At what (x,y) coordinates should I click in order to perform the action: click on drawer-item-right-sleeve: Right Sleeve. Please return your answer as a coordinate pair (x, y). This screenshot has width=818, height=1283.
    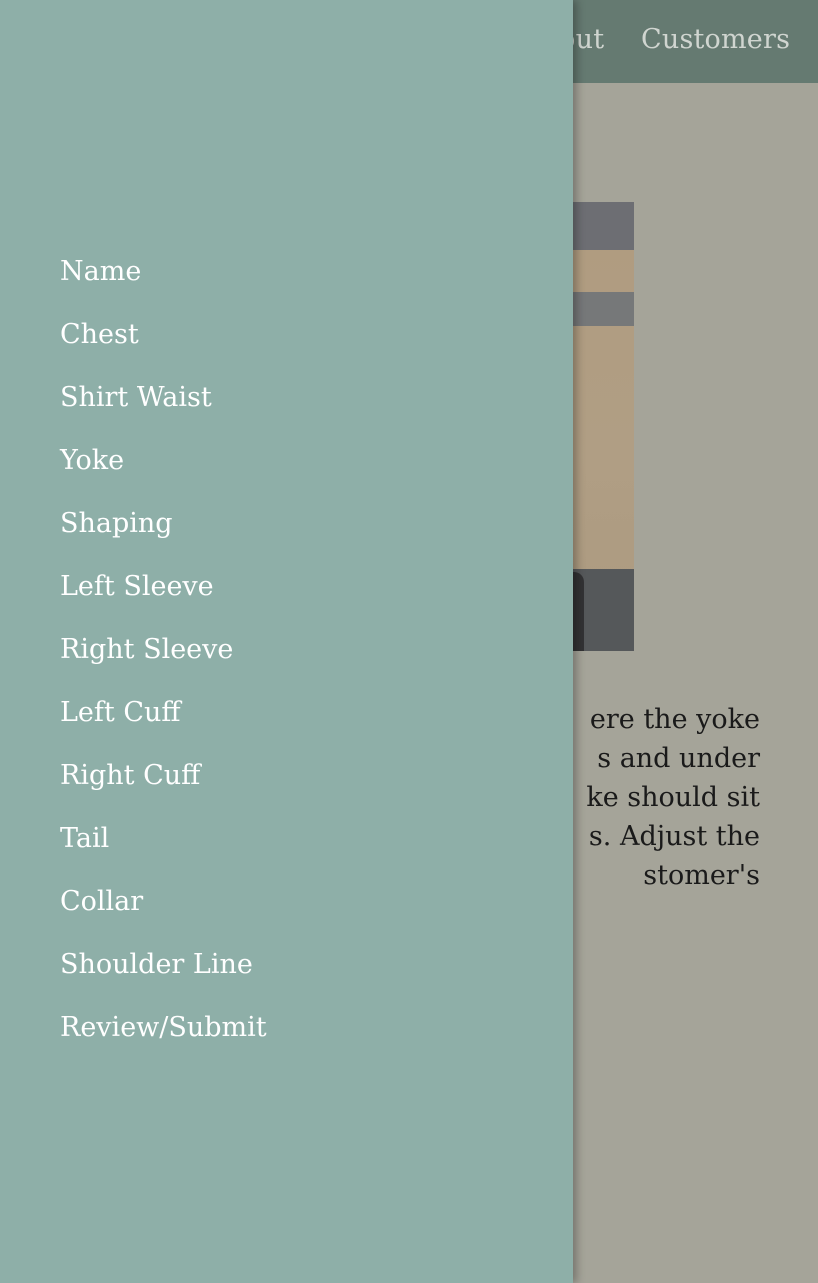
    Looking at the image, I should click on (163, 662).